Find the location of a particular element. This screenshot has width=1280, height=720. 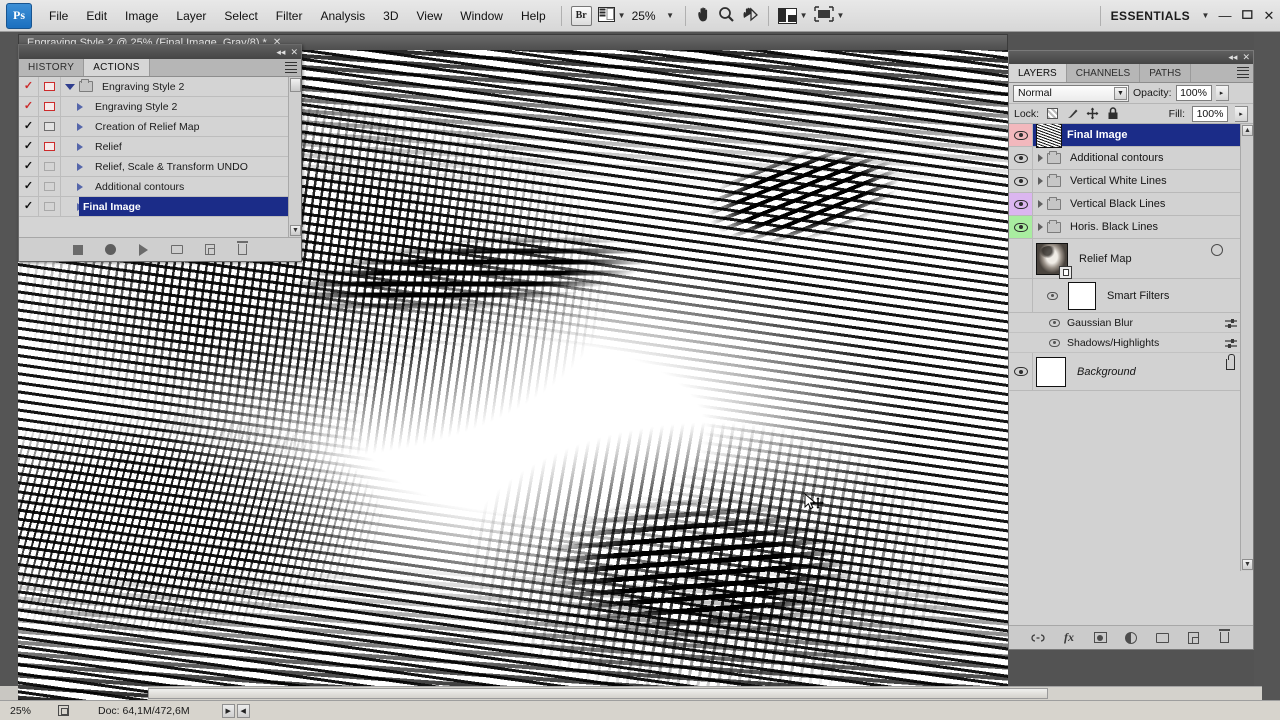

hand-tool-button is located at coordinates (703, 16).